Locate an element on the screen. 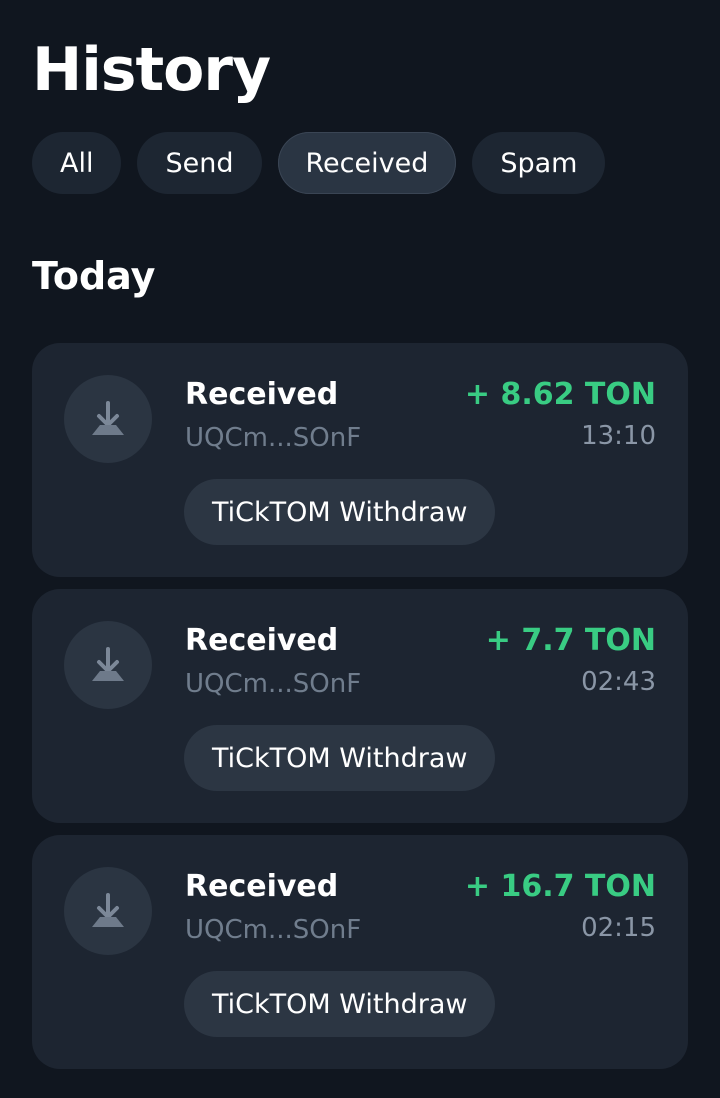 The width and height of the screenshot is (720, 1098). transaction-amount: + 16.7 TON is located at coordinates (560, 886).